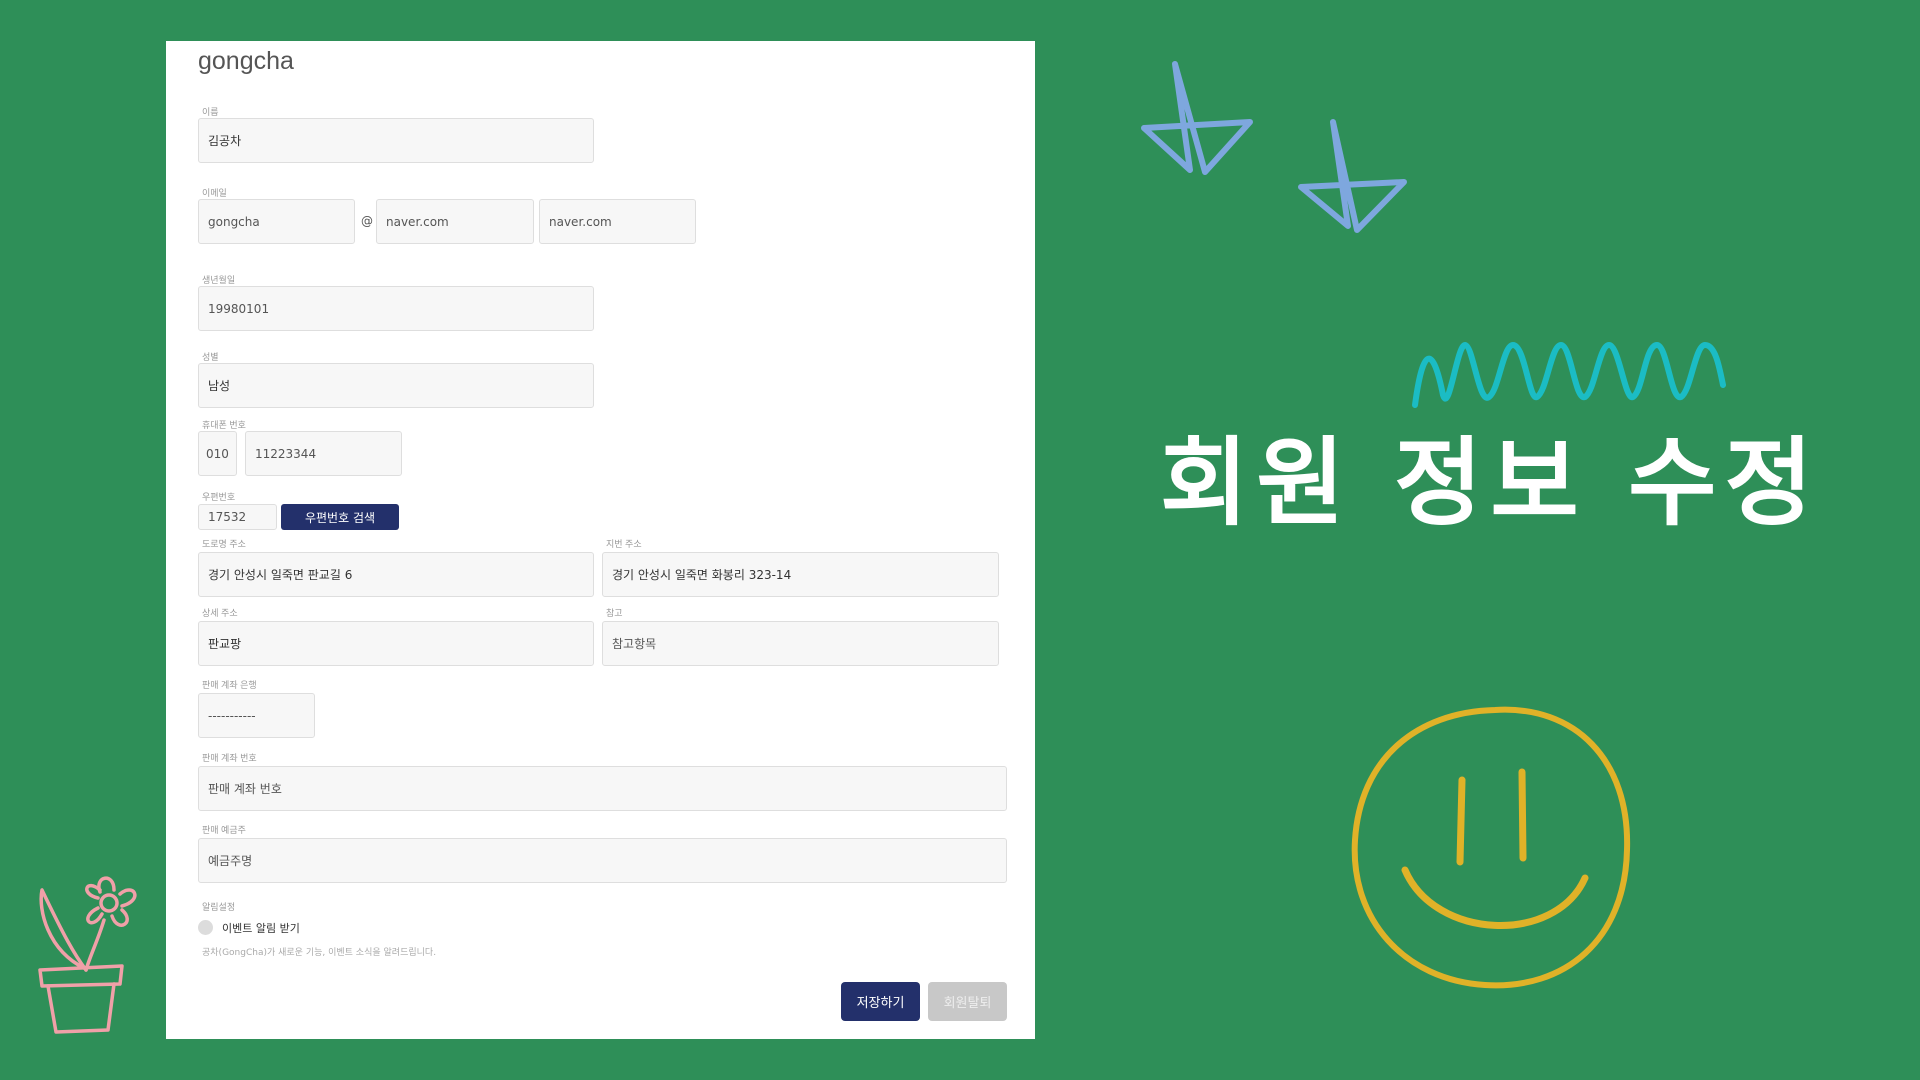  I want to click on name-input: 김공차, so click(396, 140).